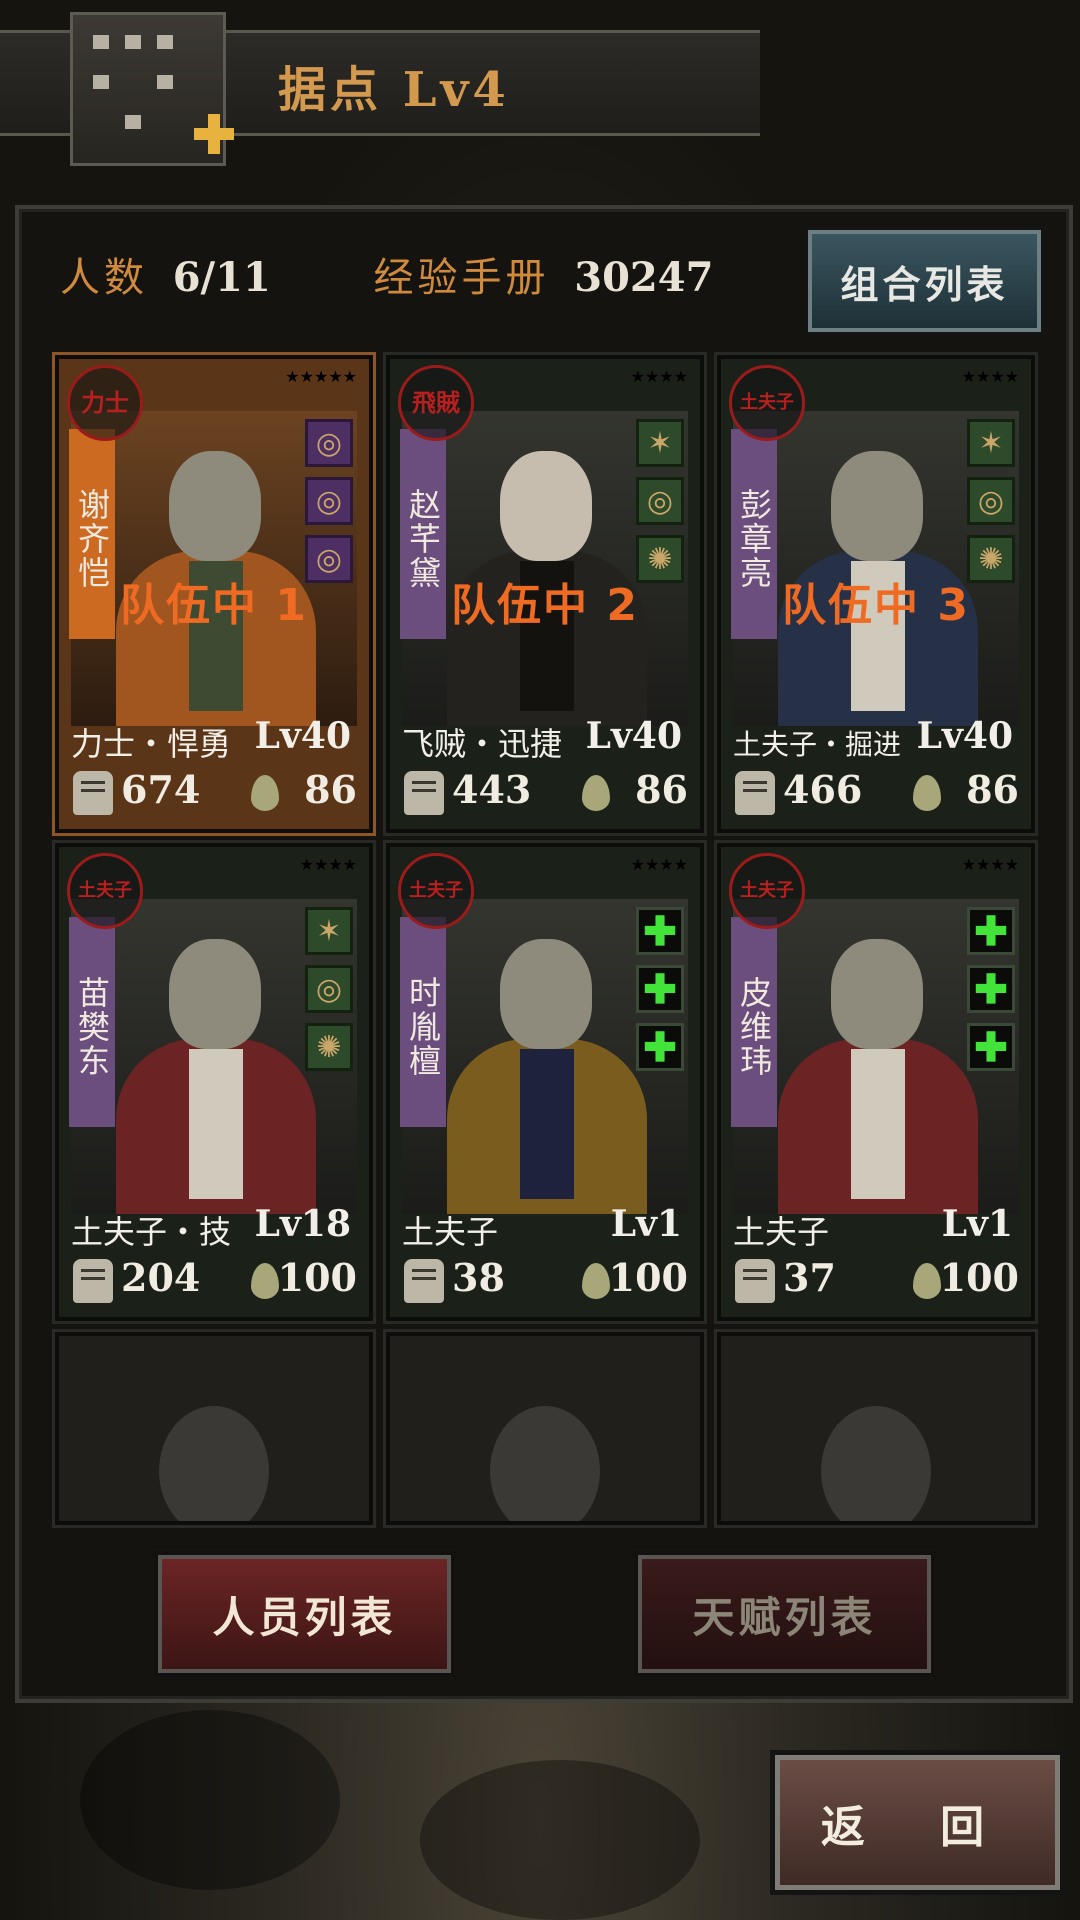 The width and height of the screenshot is (1080, 1920). I want to click on character-name: 时胤檀, so click(423, 1022).